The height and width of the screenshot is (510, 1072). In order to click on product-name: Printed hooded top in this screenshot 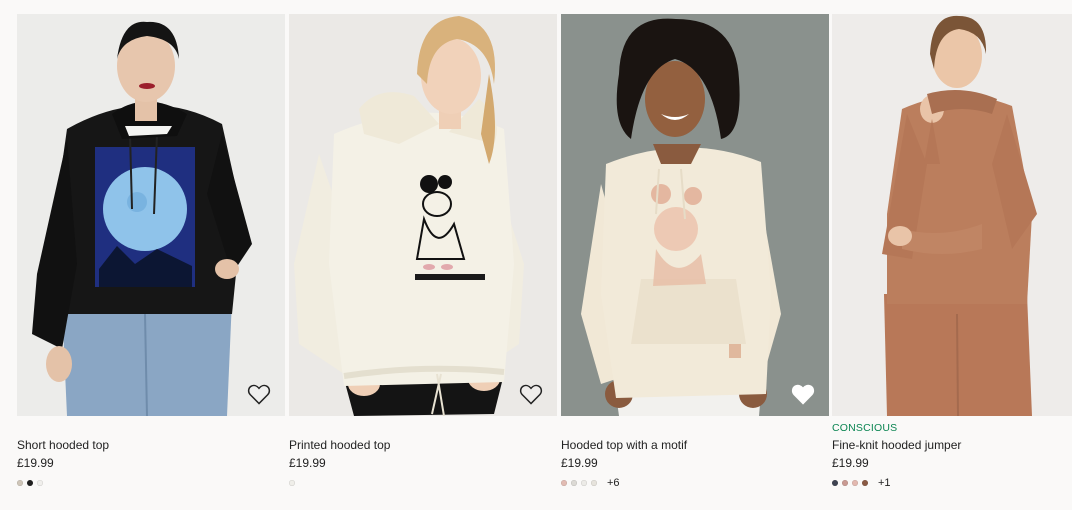, I will do `click(423, 445)`.